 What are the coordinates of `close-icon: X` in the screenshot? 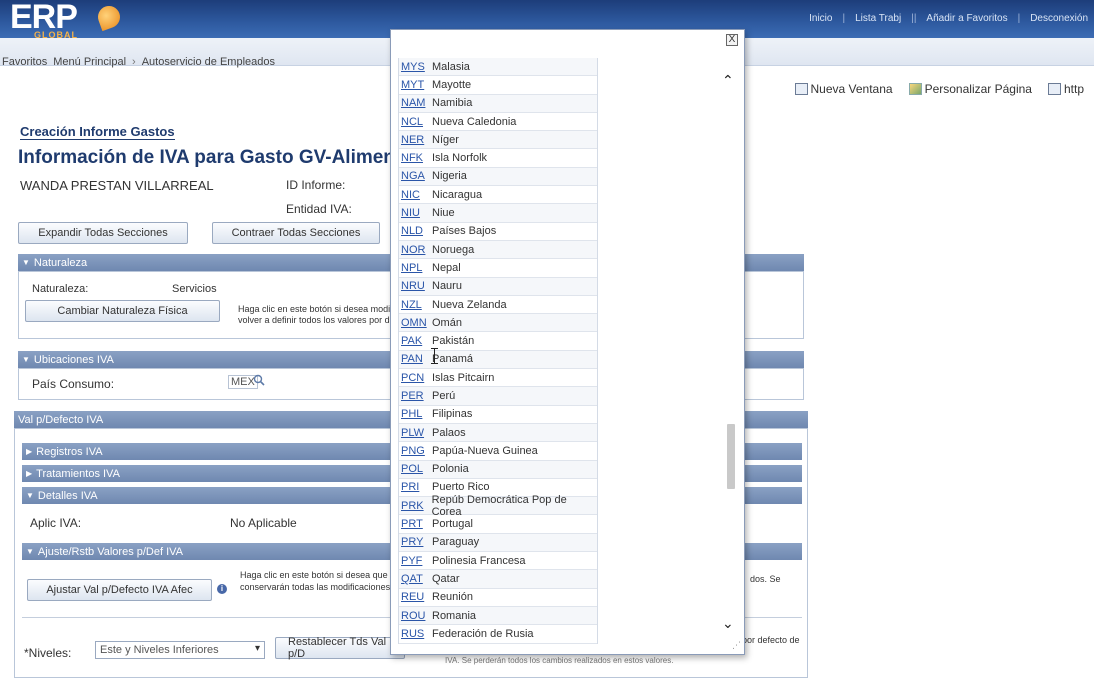 It's located at (732, 40).